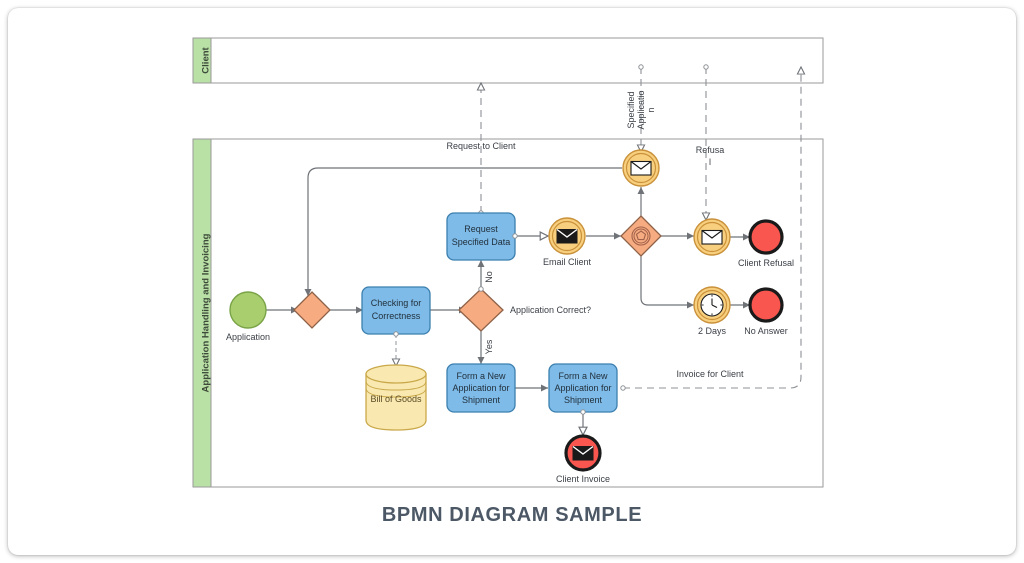  Describe the element at coordinates (396, 316) in the screenshot. I see `svg-text: Correctness` at that location.